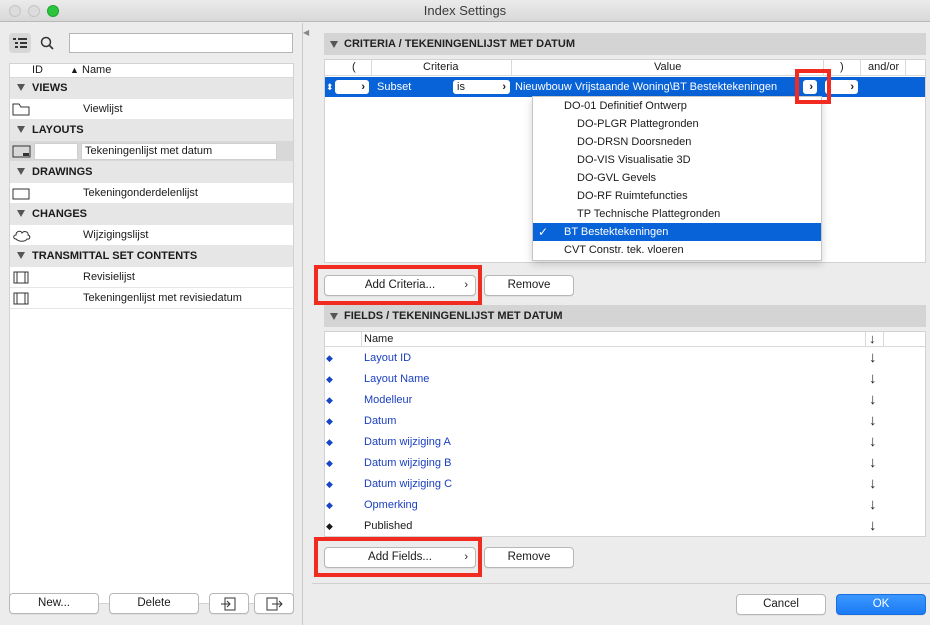 The width and height of the screenshot is (930, 625). I want to click on import-button, so click(229, 603).